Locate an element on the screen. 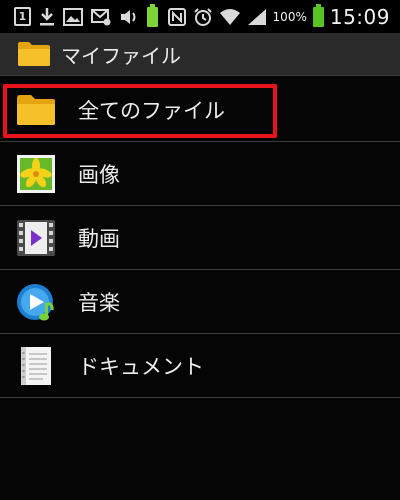  folder-icon is located at coordinates (34, 54).